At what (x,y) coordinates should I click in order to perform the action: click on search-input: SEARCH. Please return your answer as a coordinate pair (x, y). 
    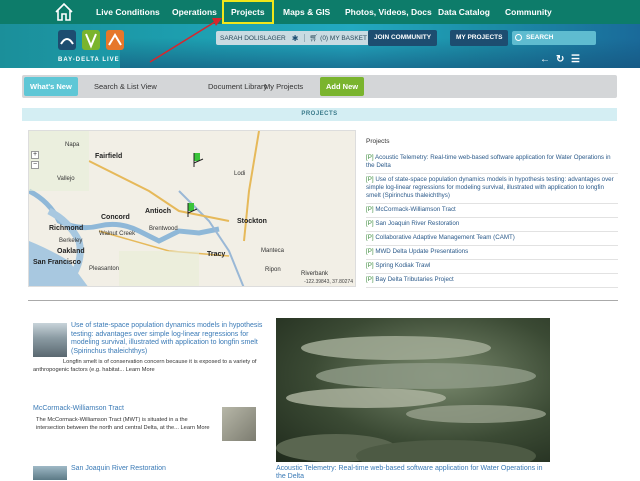
    Looking at the image, I should click on (554, 38).